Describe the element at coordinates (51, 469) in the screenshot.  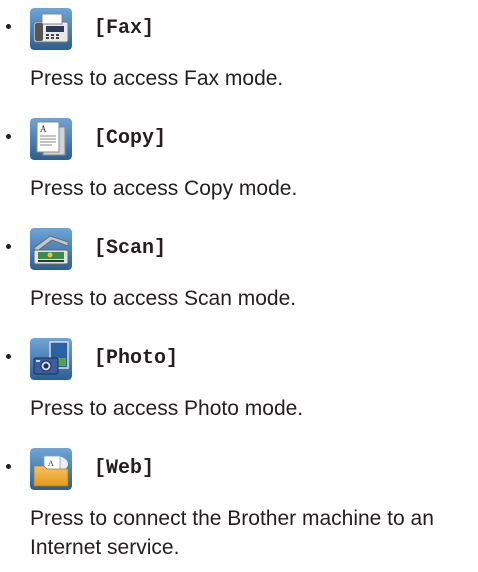
I see `web-icon: A` at that location.